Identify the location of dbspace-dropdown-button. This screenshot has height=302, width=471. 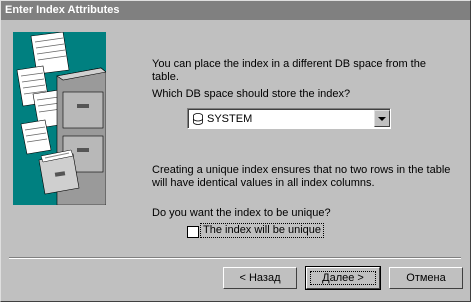
(382, 118).